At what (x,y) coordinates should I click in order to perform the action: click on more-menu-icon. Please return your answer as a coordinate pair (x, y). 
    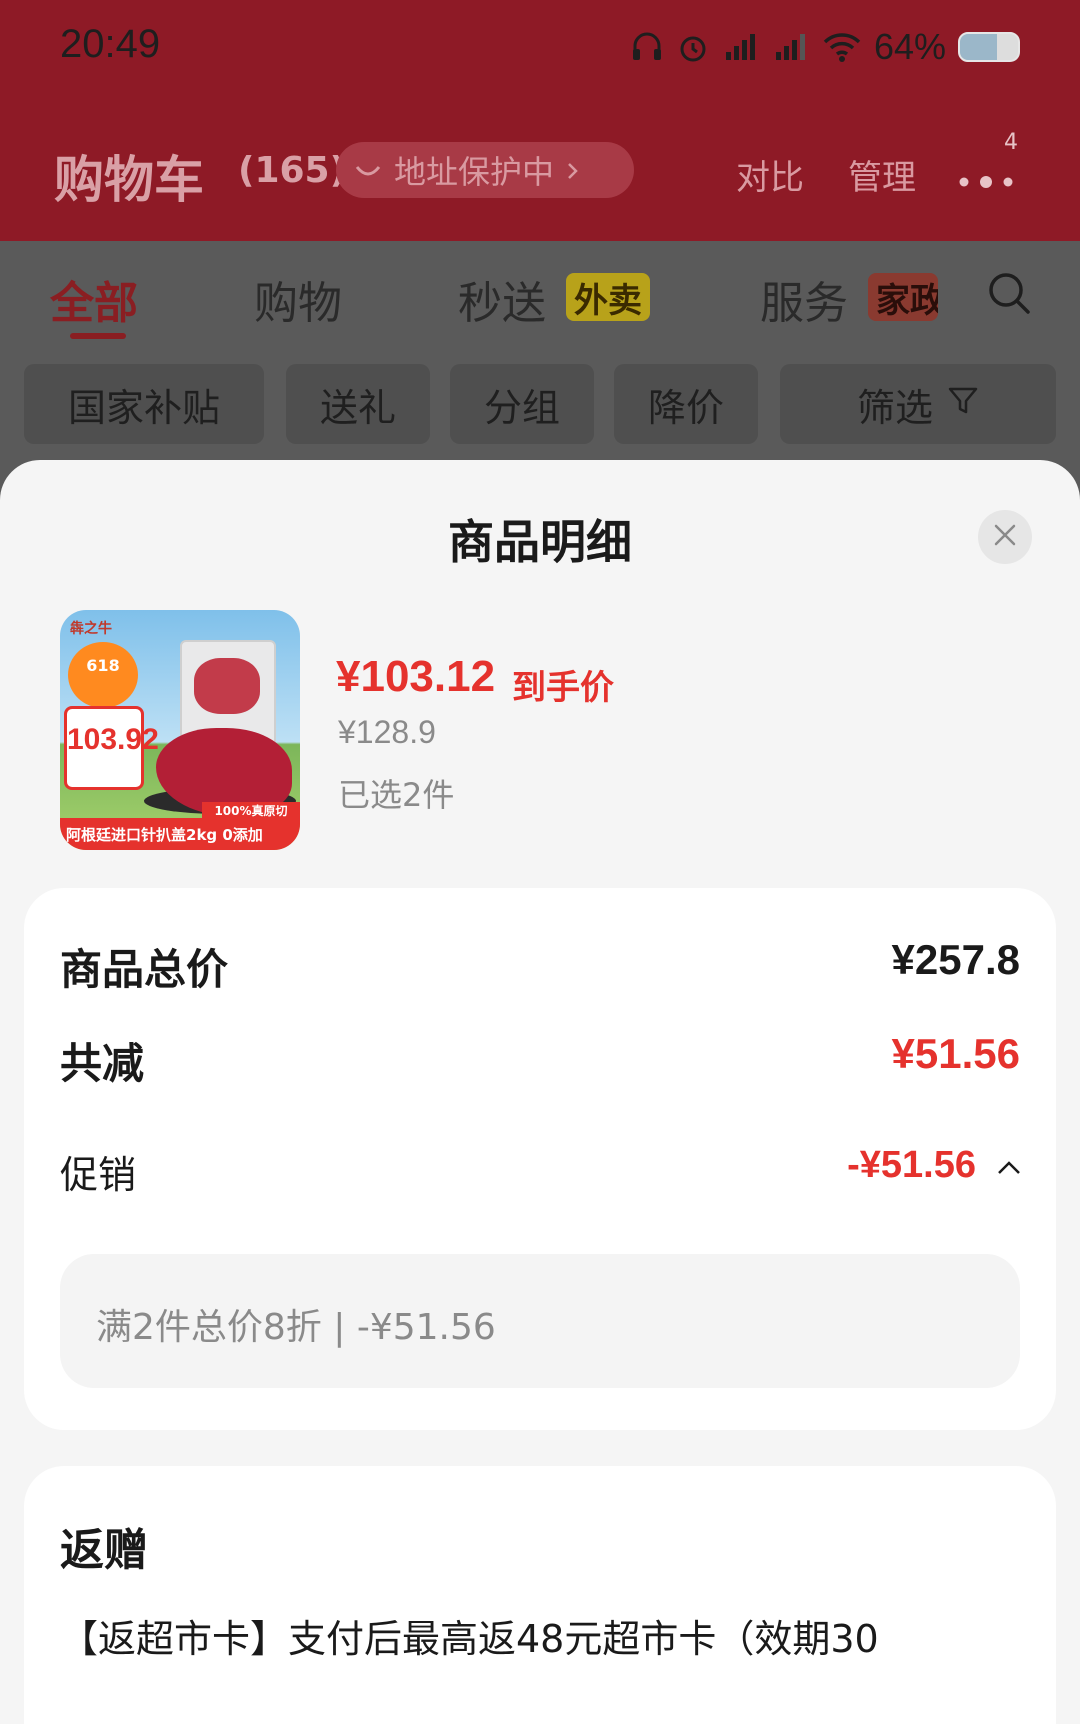
    Looking at the image, I should click on (986, 180).